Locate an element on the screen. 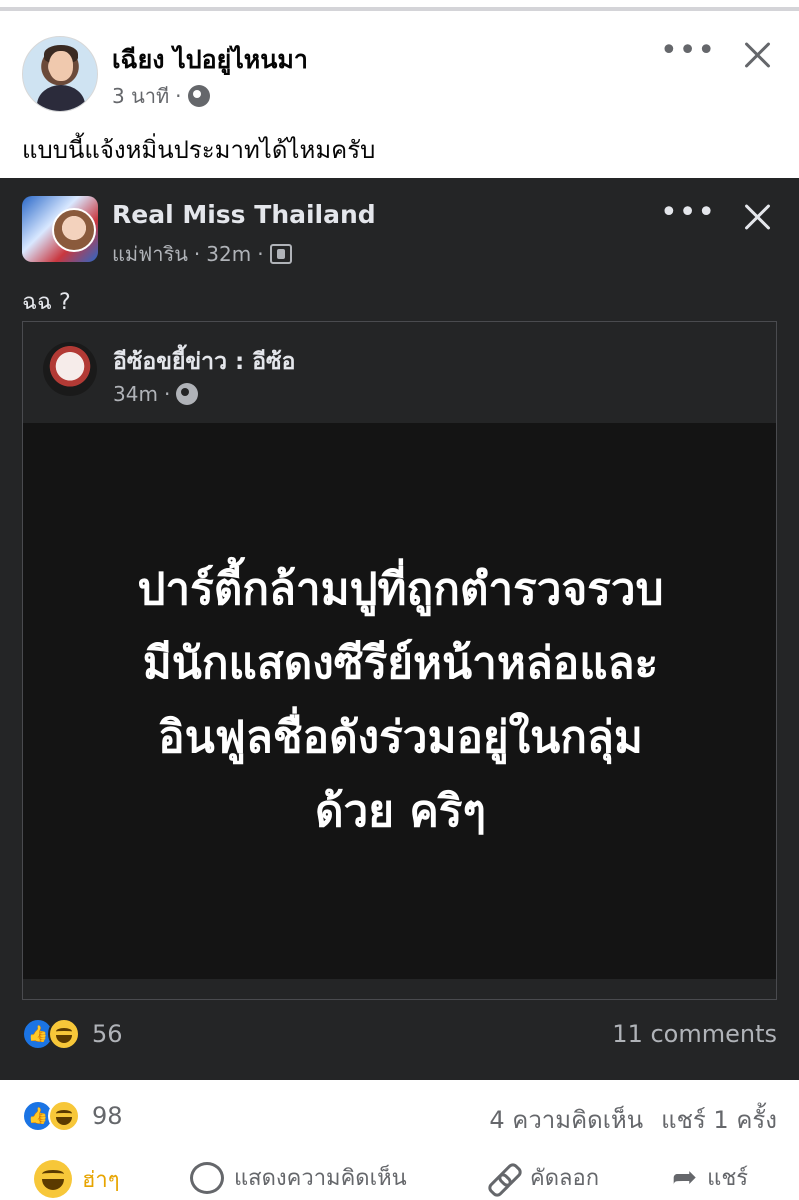 The height and width of the screenshot is (1200, 799). engagement-stats: 4 ความคิดเห็น แชร์ 1 ครั้ง is located at coordinates (633, 1119).